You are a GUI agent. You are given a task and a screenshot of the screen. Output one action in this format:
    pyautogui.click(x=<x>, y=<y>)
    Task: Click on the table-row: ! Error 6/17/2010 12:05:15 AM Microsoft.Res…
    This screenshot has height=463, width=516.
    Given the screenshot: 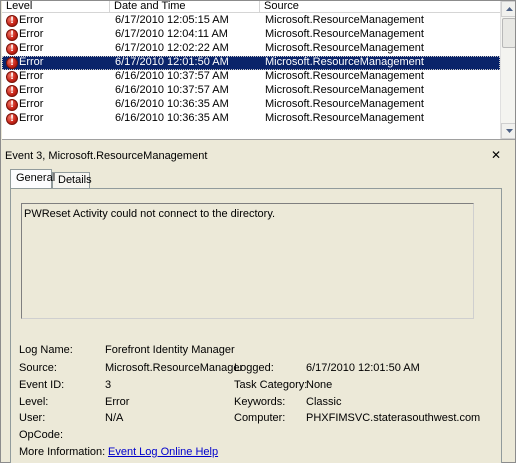 What is the action you would take?
    pyautogui.click(x=251, y=21)
    